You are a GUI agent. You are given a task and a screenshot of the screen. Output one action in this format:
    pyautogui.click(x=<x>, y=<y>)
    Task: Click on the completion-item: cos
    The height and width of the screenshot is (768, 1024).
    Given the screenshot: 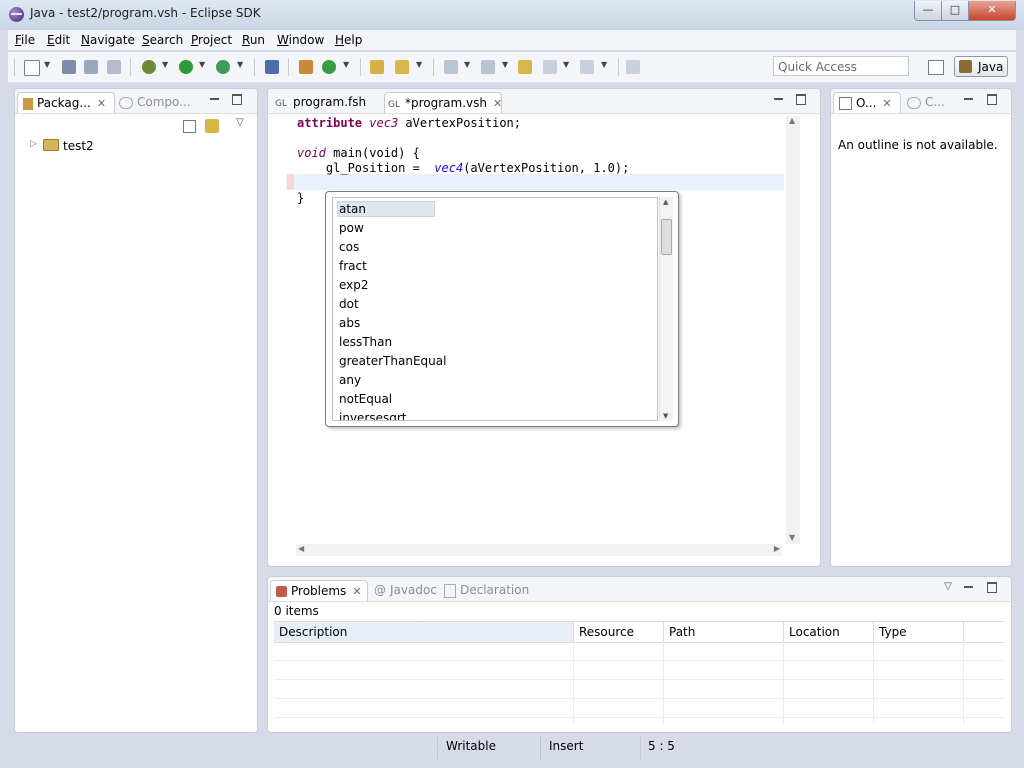 What is the action you would take?
    pyautogui.click(x=349, y=247)
    